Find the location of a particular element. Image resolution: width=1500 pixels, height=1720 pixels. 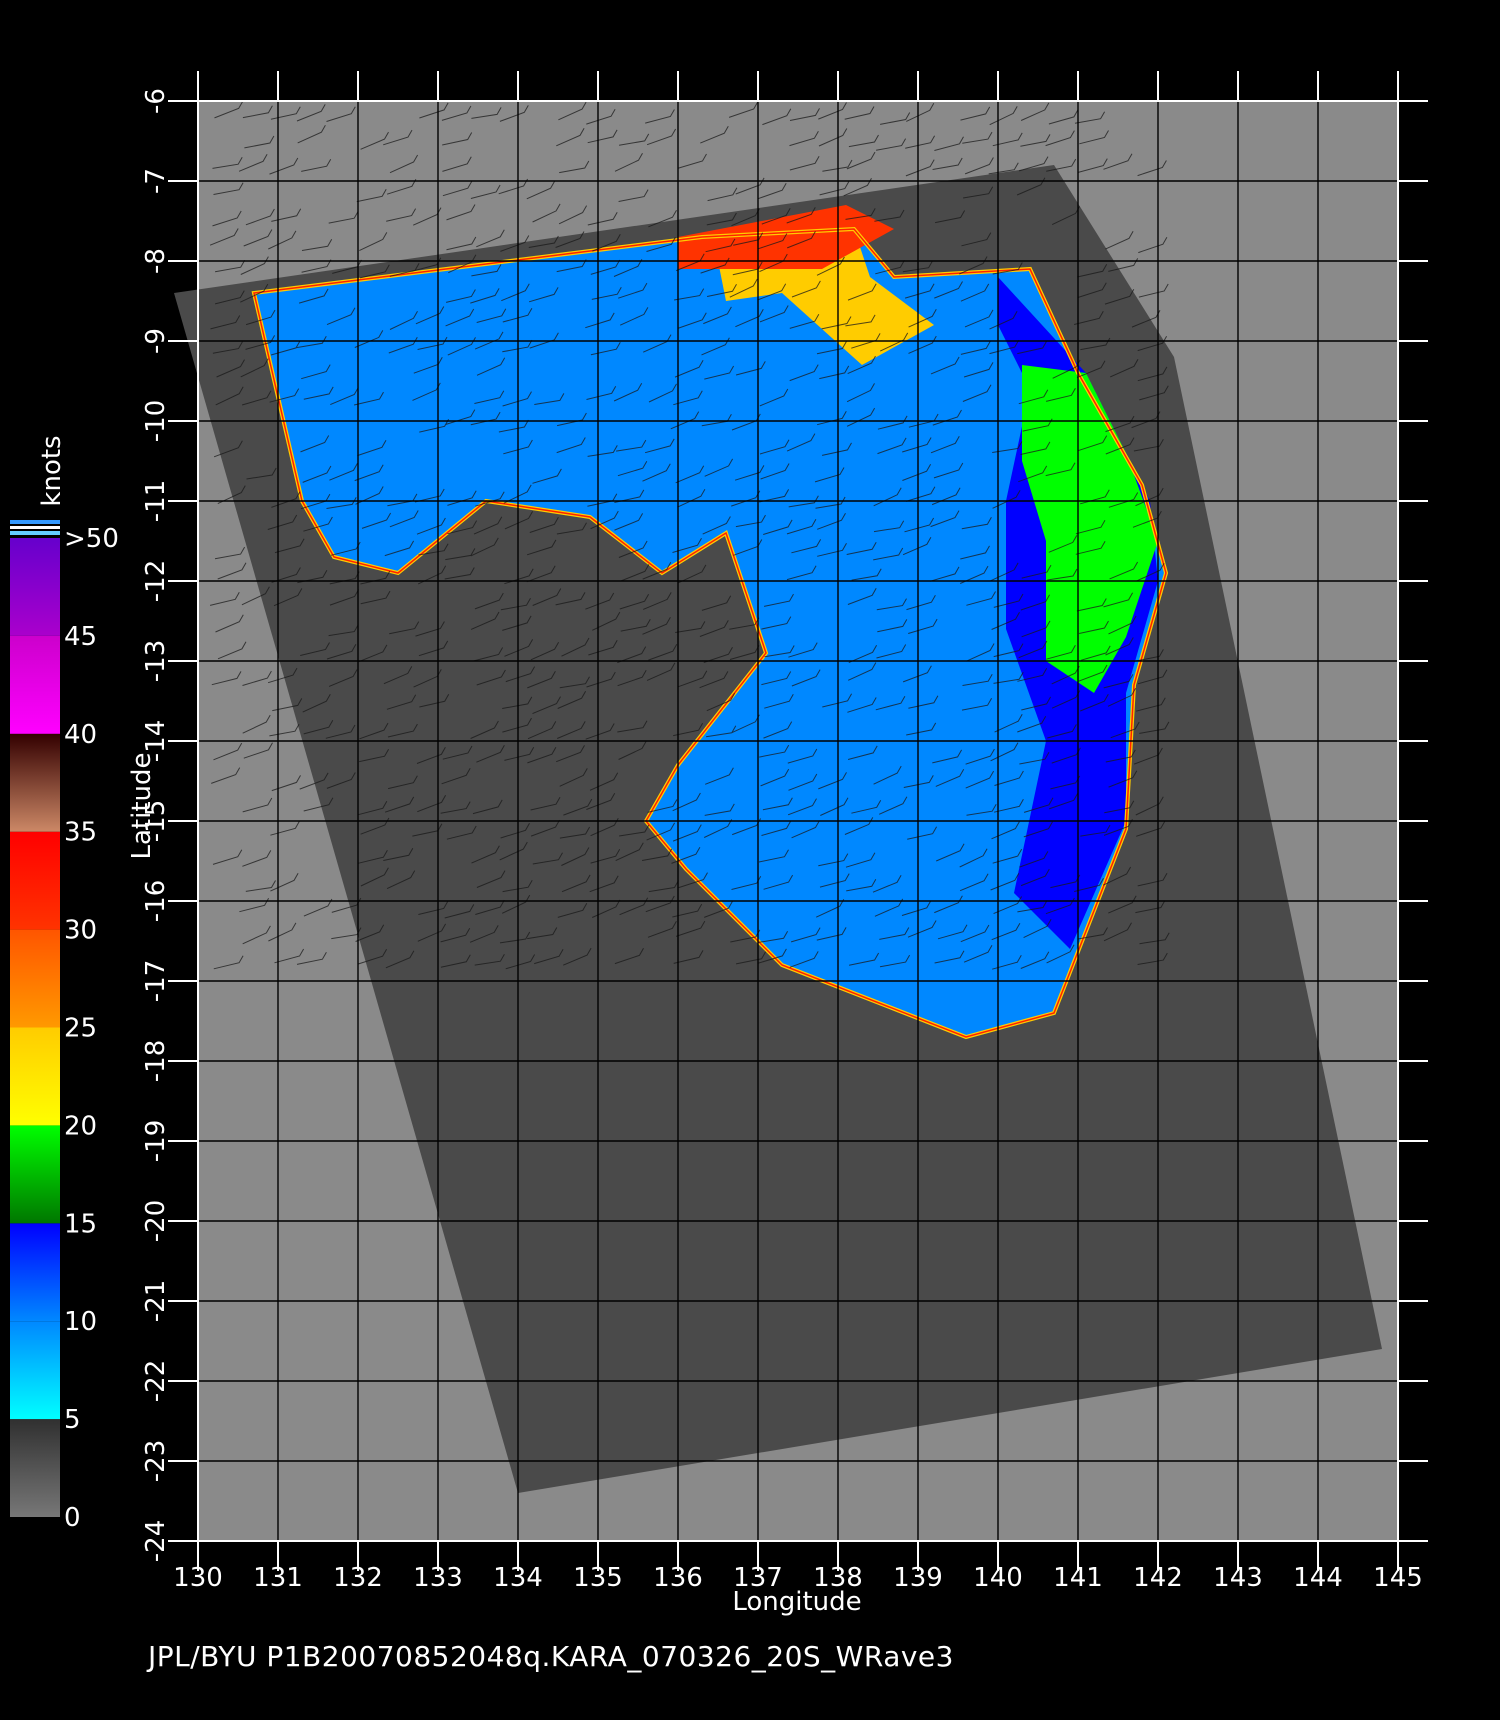

y-tick-label: -12 is located at coordinates (156, 581).